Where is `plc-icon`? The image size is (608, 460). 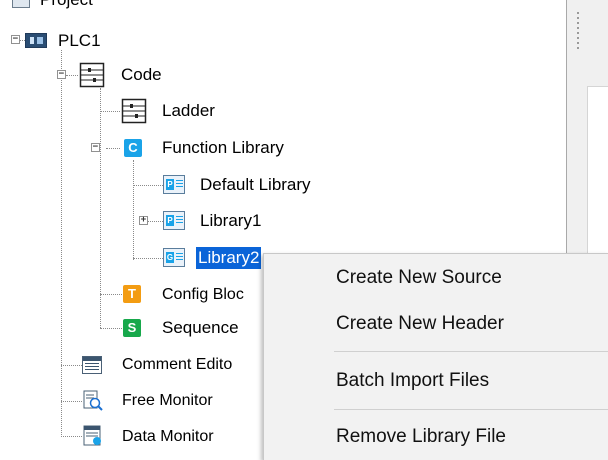
plc-icon is located at coordinates (36, 40).